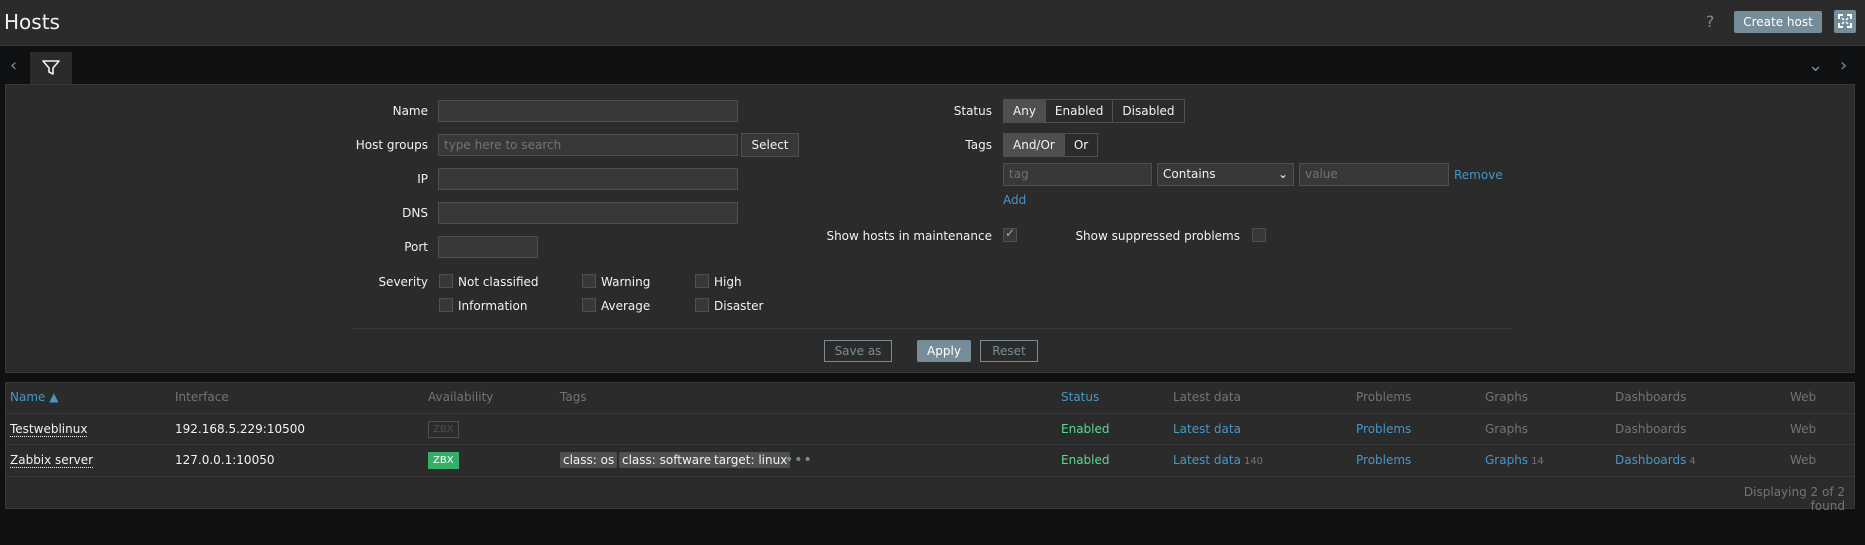 The height and width of the screenshot is (545, 1865). What do you see at coordinates (972, 111) in the screenshot?
I see `status-label: Status` at bounding box center [972, 111].